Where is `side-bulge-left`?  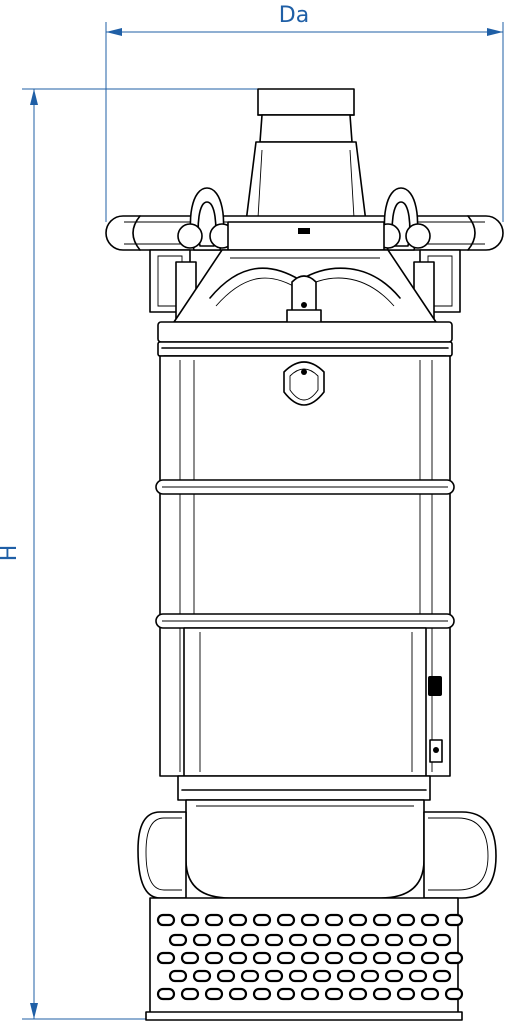 side-bulge-left is located at coordinates (162, 855).